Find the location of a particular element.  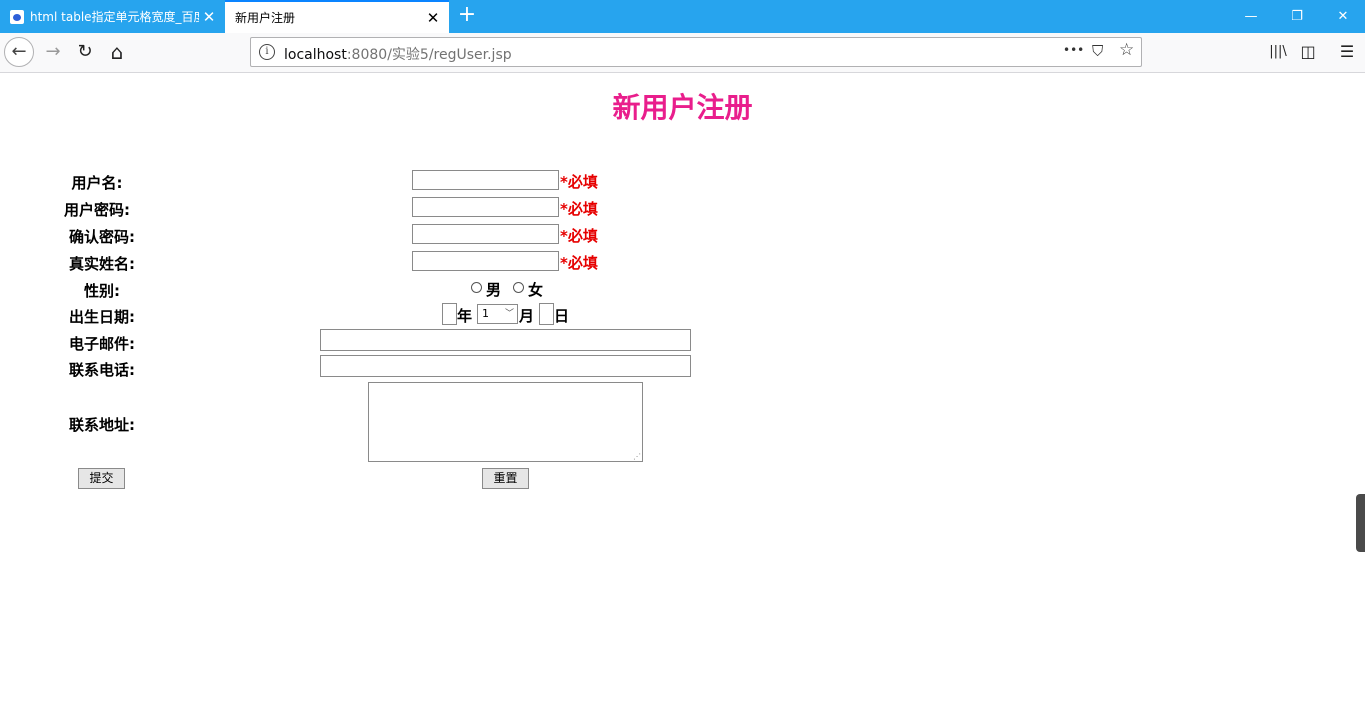

month-unit: 月 is located at coordinates (527, 316).